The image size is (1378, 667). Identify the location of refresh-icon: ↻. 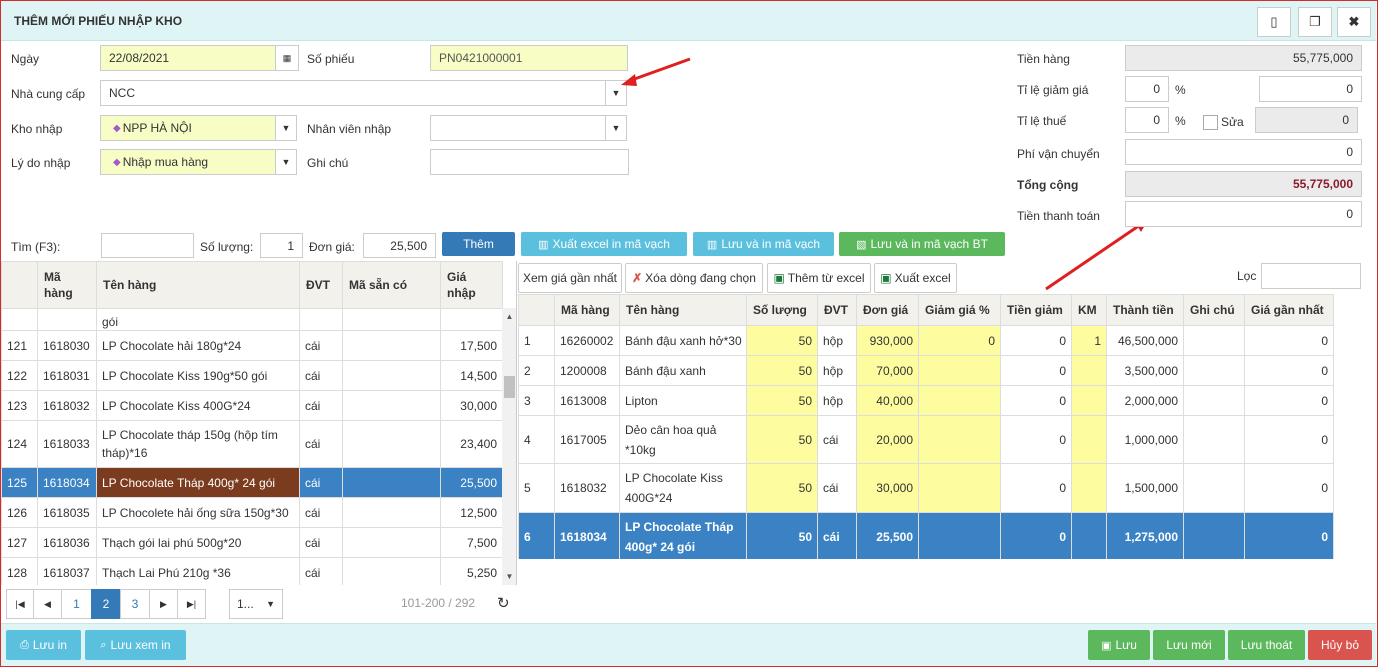
(503, 603).